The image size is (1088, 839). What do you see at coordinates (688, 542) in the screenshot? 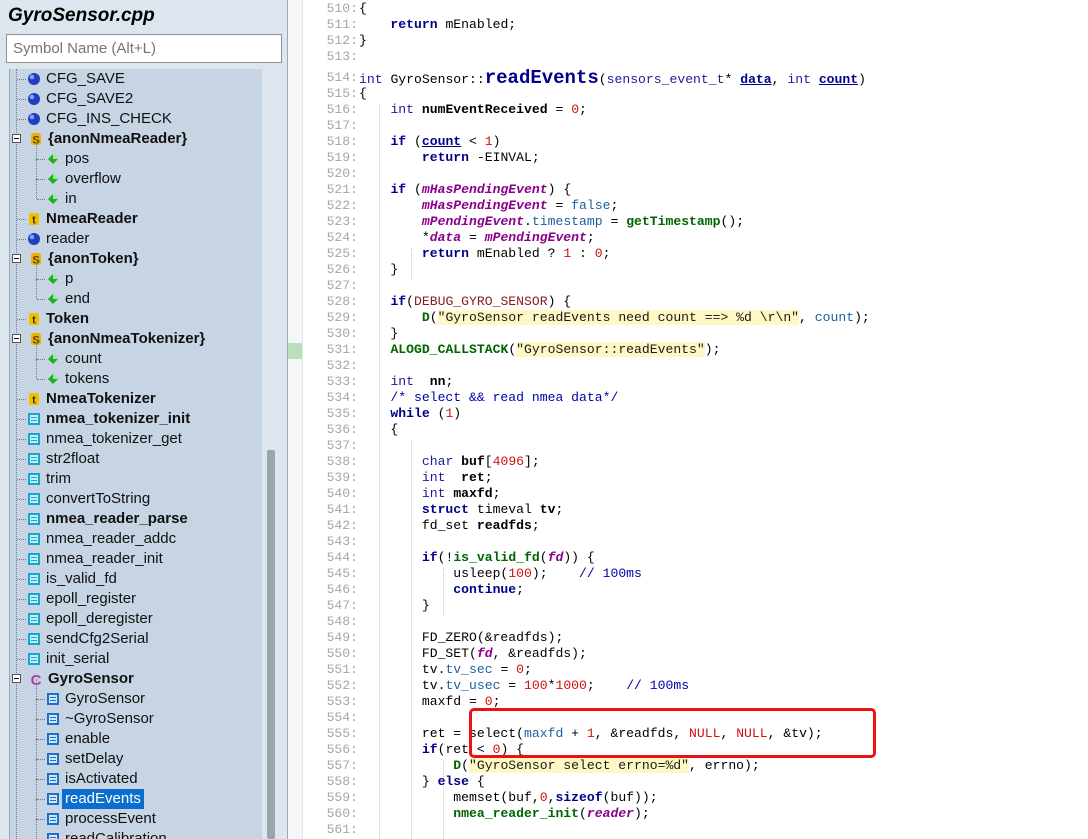
I see `code-line: 543:` at bounding box center [688, 542].